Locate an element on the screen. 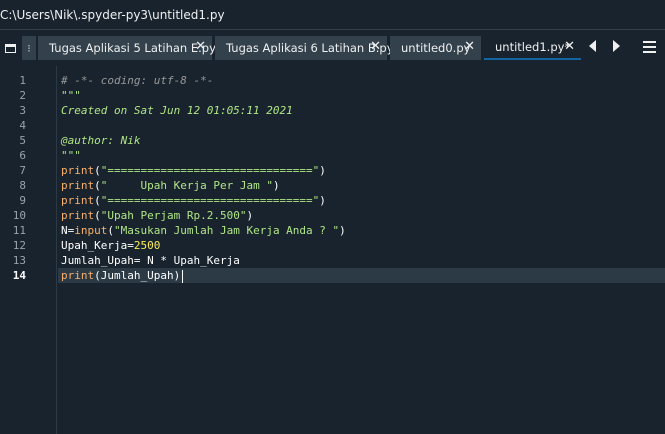 The height and width of the screenshot is (434, 665). code-token-string: " Upah Kerja Per Jam " is located at coordinates (186, 185).